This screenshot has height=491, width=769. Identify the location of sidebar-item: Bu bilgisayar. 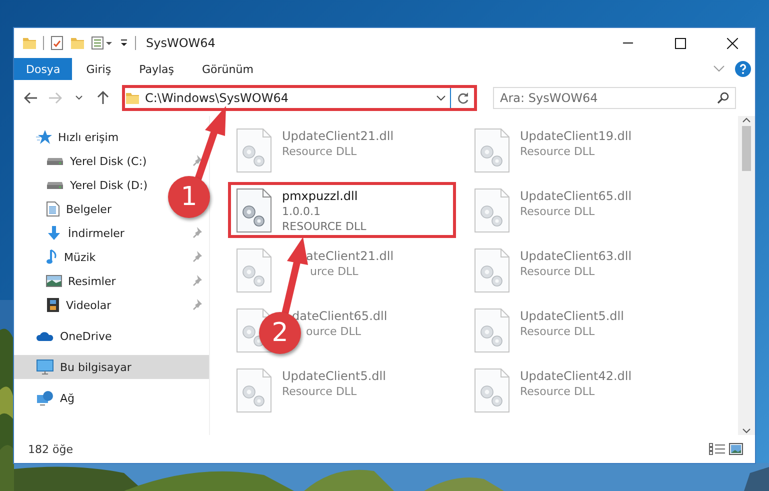
(111, 367).